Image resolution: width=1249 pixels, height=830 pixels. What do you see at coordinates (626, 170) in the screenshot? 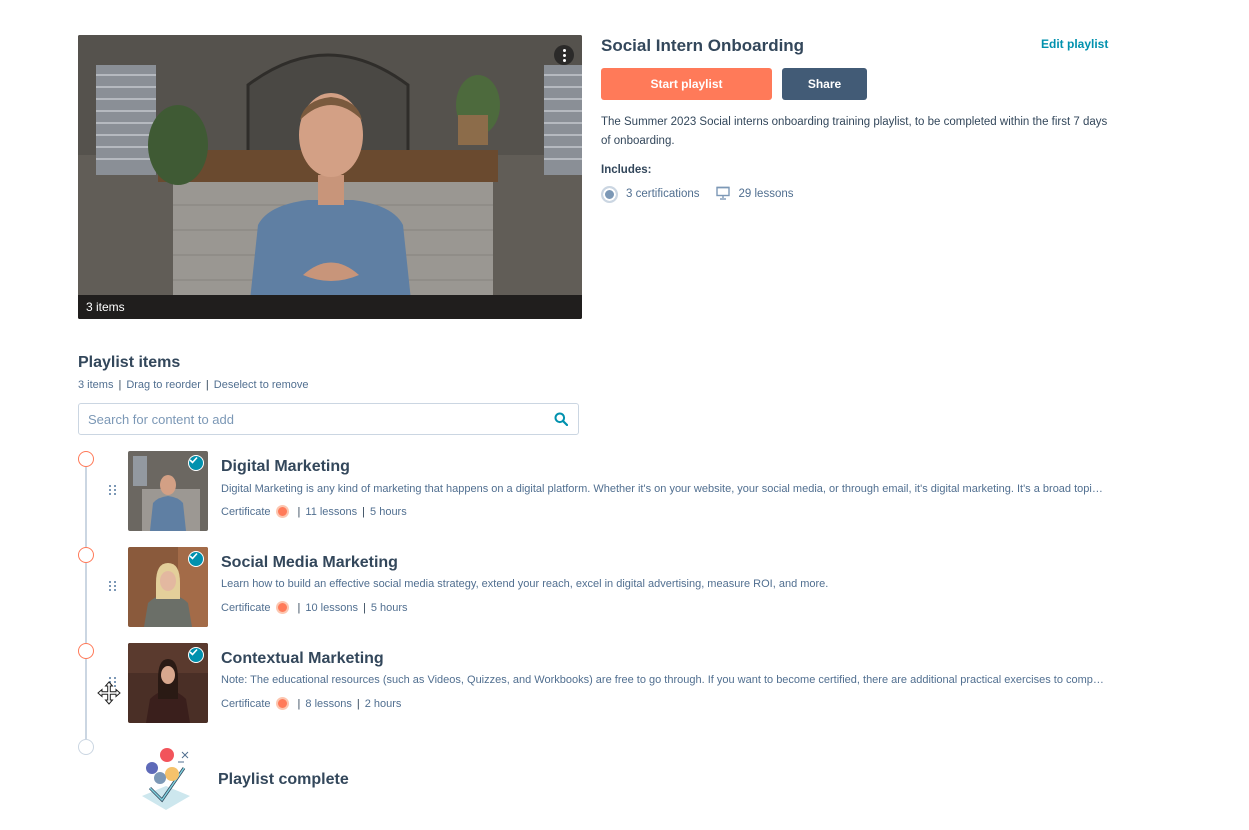
I see `includes-label: Includes:` at bounding box center [626, 170].